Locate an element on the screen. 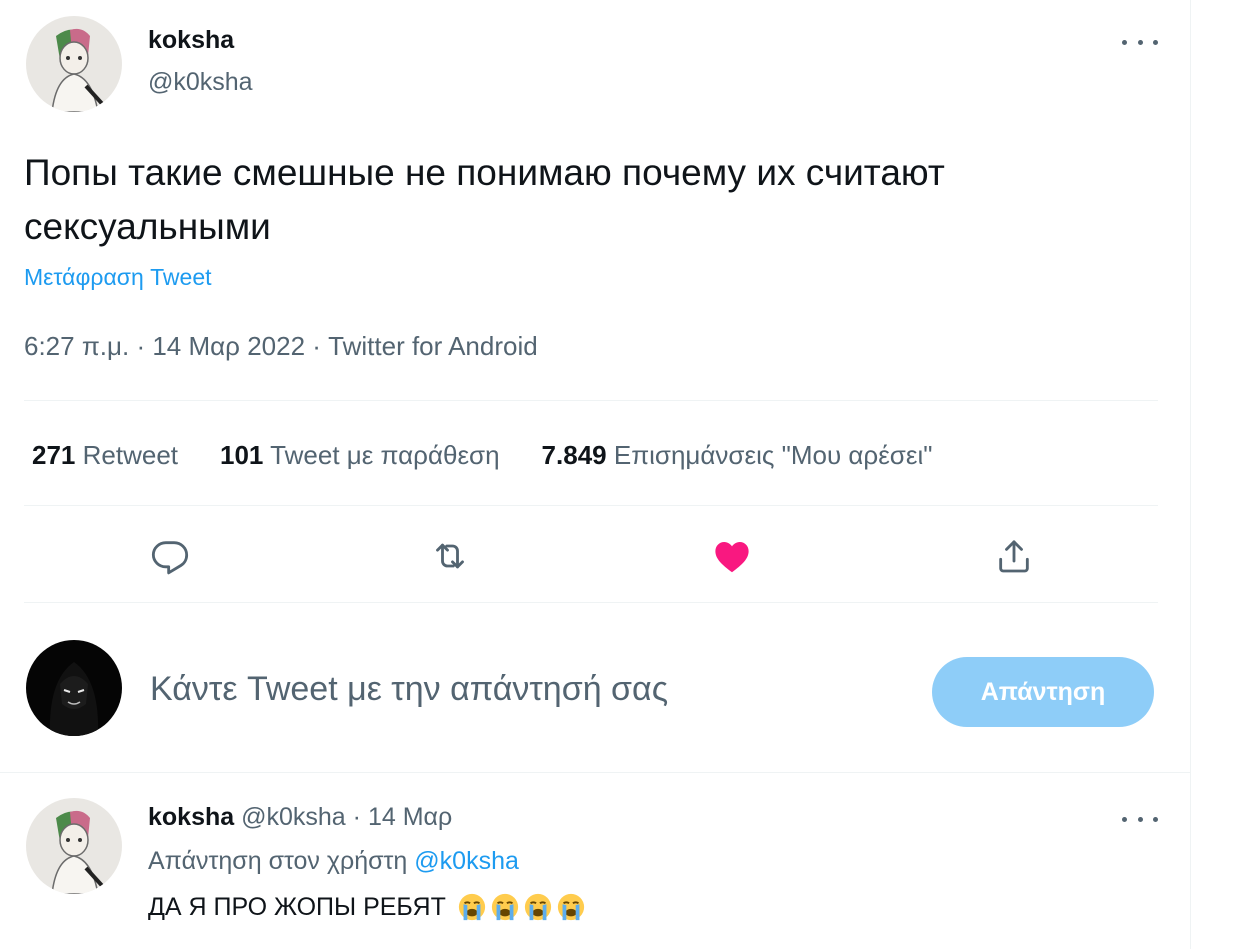 This screenshot has height=949, width=1238. reply-text-content: ДА Я ПРО ЖОПЫ РЕБЯТ is located at coordinates (297, 906).